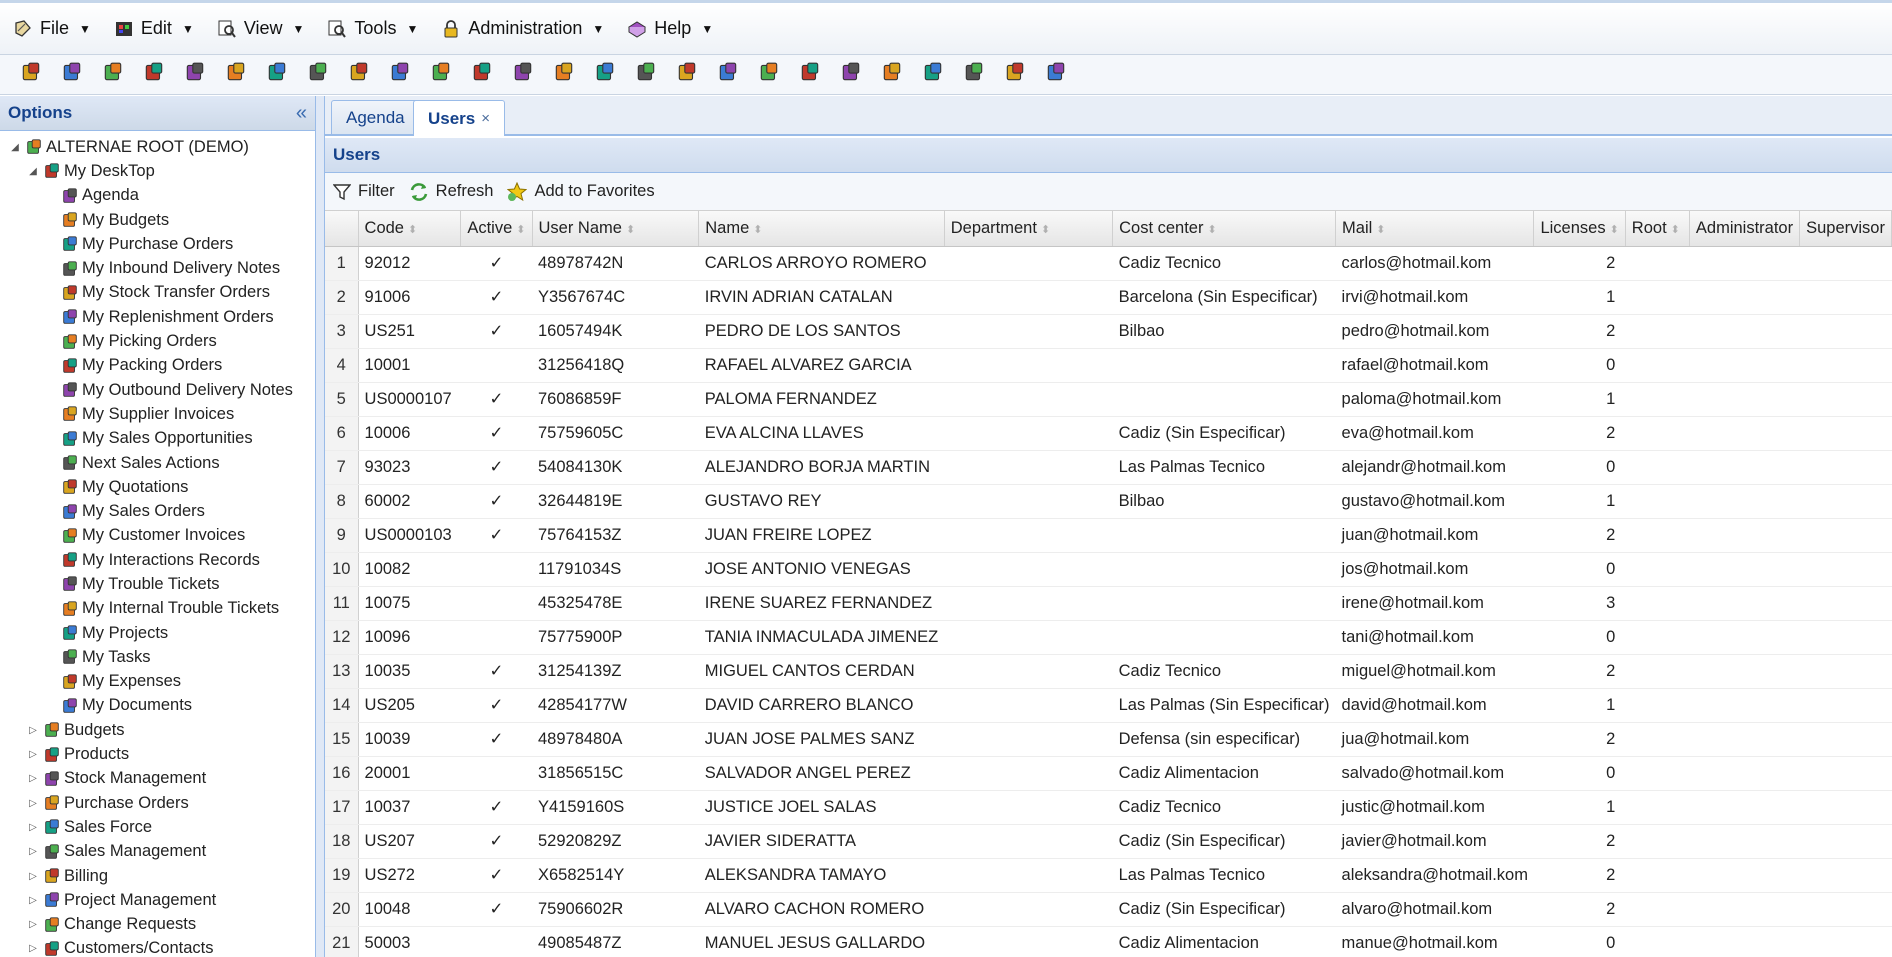 The image size is (1892, 957). Describe the element at coordinates (157, 196) in the screenshot. I see `tree-node: Agenda` at that location.